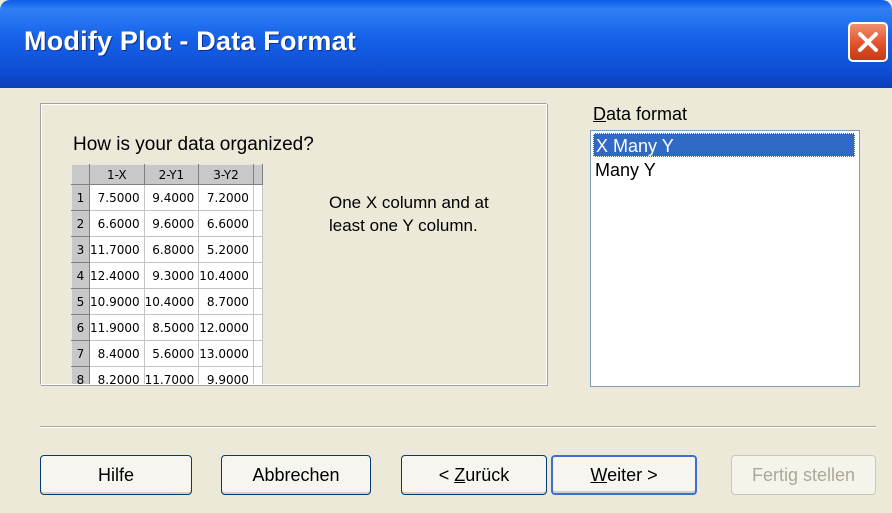 Image resolution: width=892 pixels, height=513 pixels. I want to click on table-cell: 9.6000, so click(172, 223).